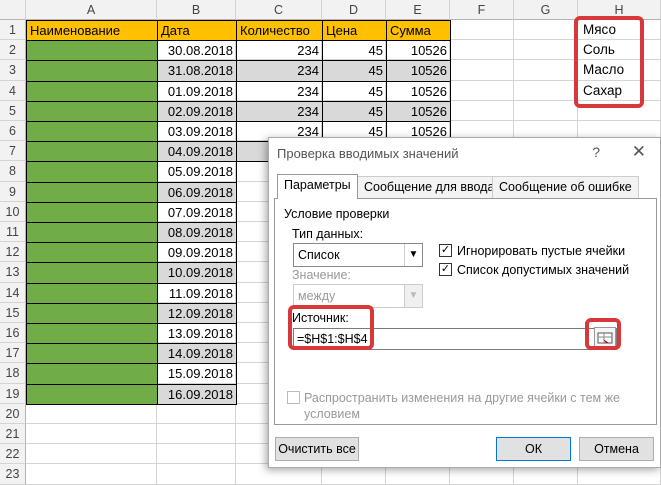  Describe the element at coordinates (13, 272) in the screenshot. I see `row-header-13: 13` at that location.